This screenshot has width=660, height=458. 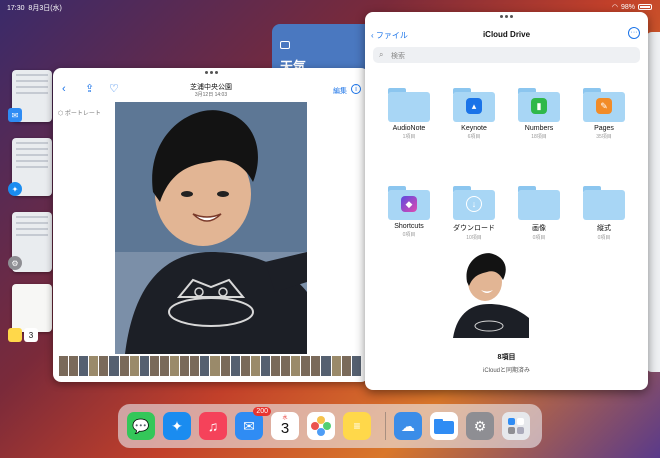 What do you see at coordinates (506, 55) in the screenshot?
I see `search-input: ⌕ 検索` at bounding box center [506, 55].